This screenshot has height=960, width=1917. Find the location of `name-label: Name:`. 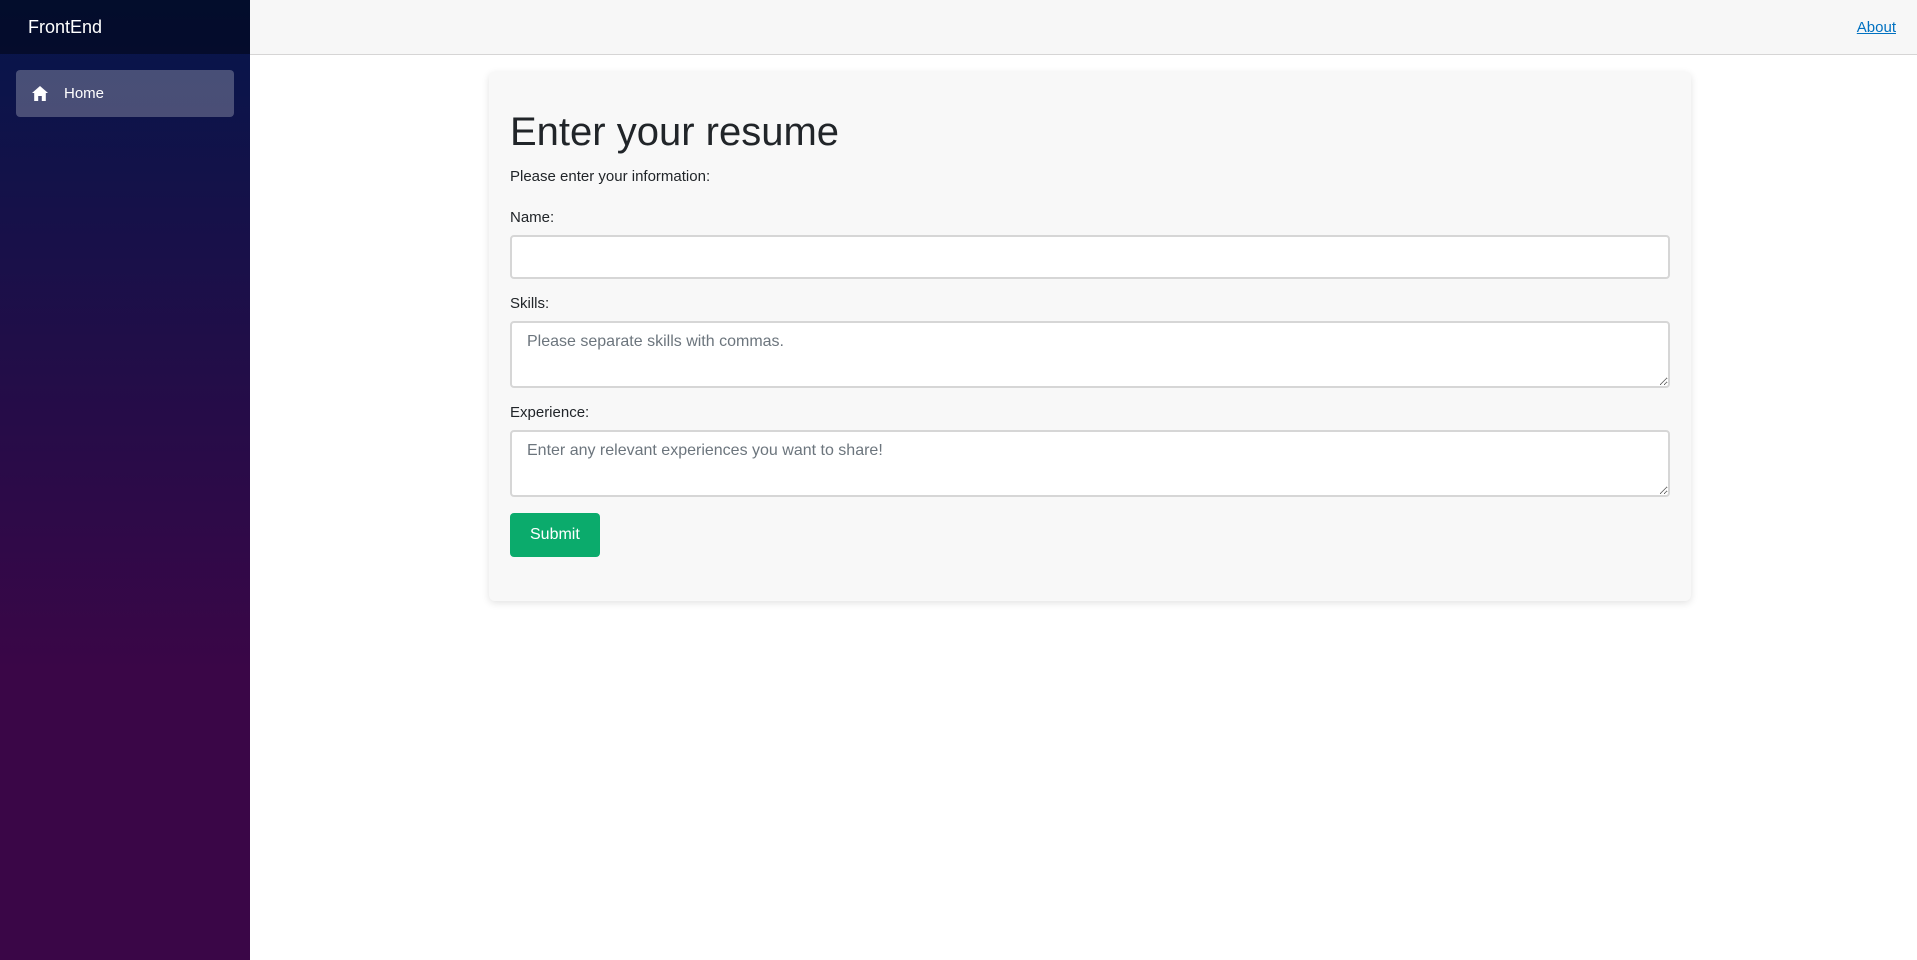

name-label: Name: is located at coordinates (532, 217).